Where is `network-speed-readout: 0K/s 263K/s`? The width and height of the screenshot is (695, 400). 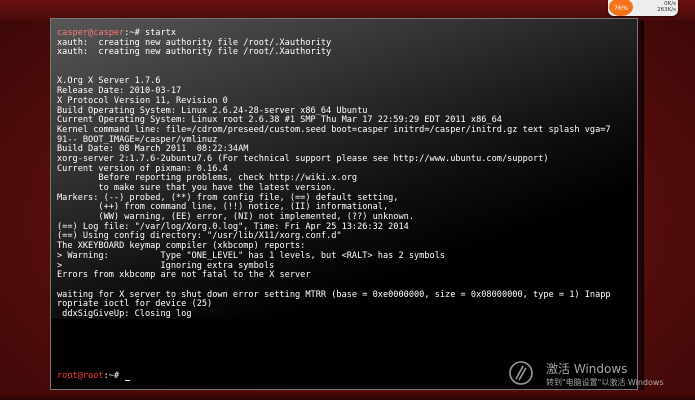 network-speed-readout: 0K/s 263K/s is located at coordinates (663, 7).